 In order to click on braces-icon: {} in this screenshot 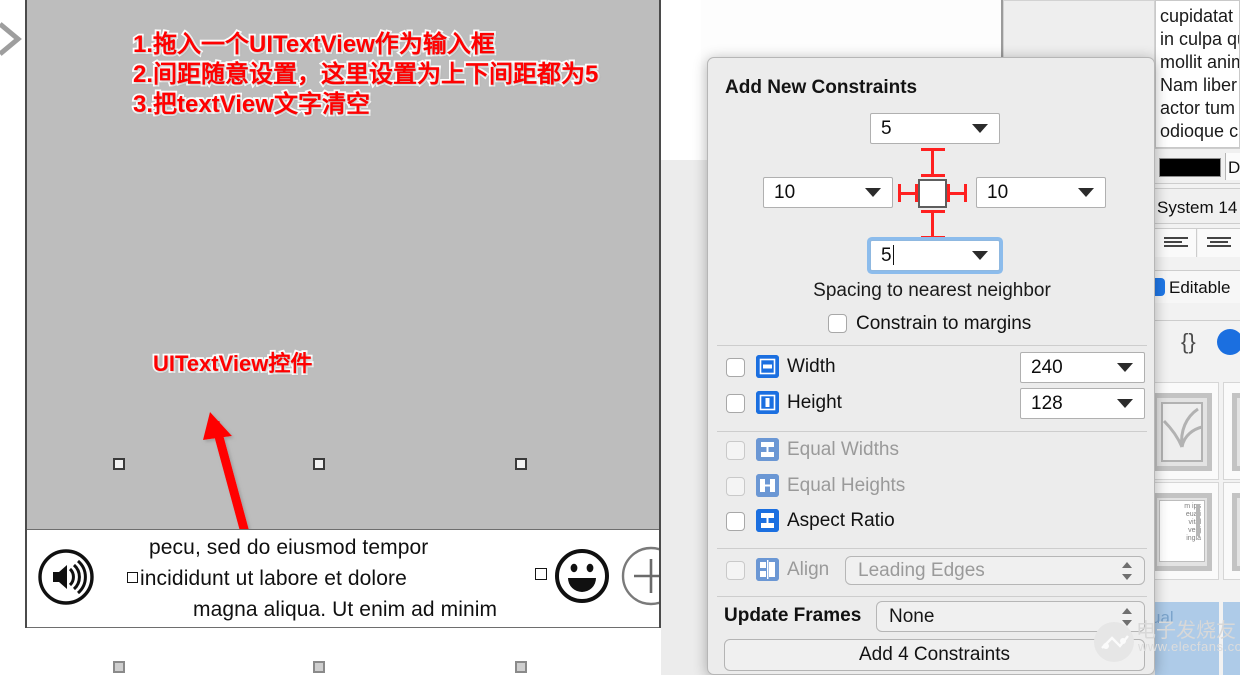, I will do `click(1188, 342)`.